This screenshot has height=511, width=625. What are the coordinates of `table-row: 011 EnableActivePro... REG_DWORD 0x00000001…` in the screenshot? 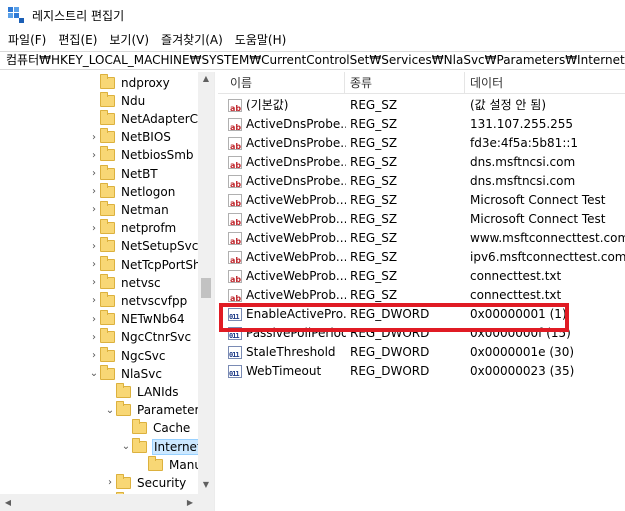 It's located at (421, 314).